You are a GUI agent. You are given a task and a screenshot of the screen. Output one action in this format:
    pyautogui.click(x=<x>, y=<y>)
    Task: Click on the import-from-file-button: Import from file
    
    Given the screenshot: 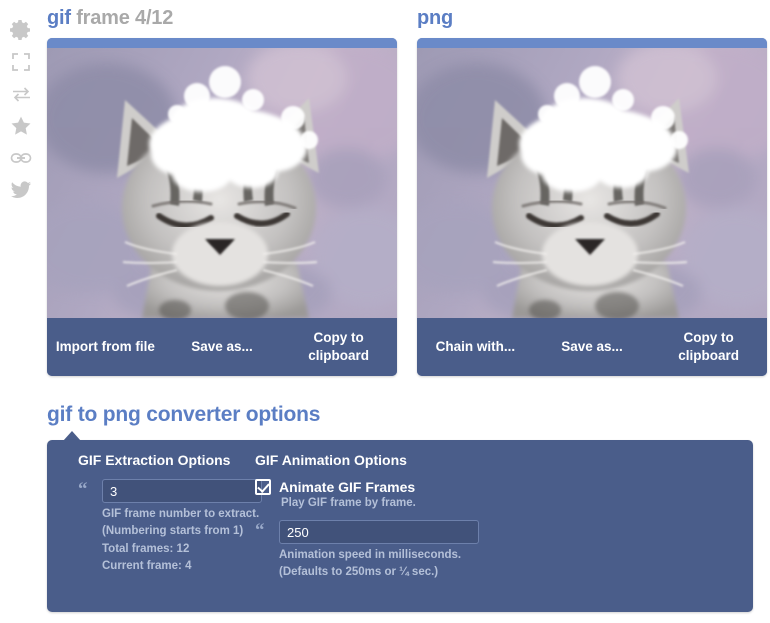 What is the action you would take?
    pyautogui.click(x=105, y=347)
    